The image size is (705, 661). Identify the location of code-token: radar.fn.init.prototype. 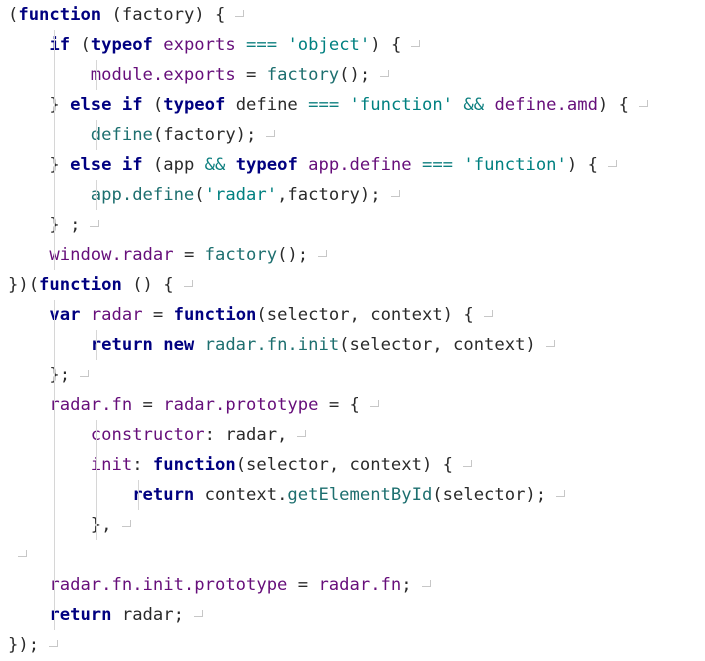
(168, 585).